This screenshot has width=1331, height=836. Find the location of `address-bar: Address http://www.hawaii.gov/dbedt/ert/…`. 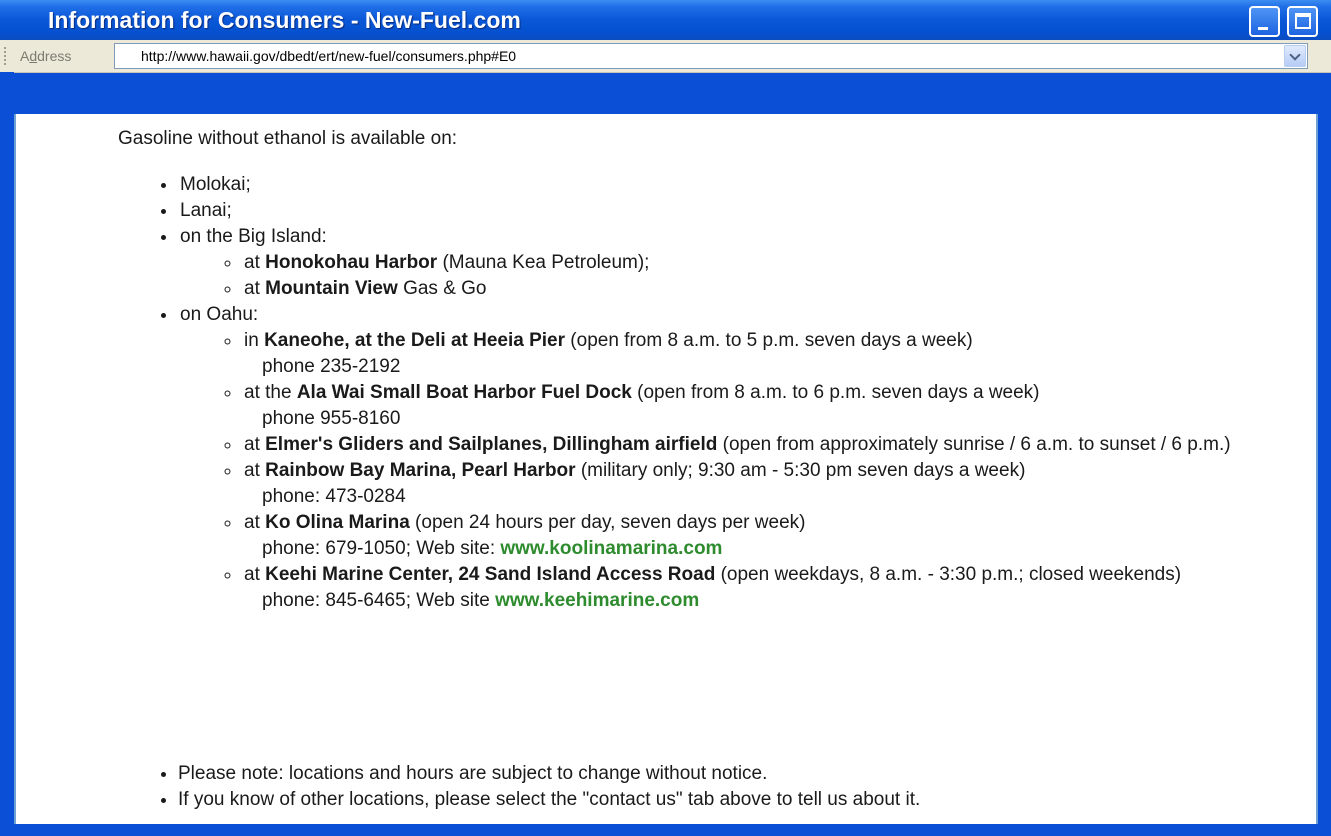

address-bar: Address http://www.hawaii.gov/dbedt/ert/… is located at coordinates (665, 56).